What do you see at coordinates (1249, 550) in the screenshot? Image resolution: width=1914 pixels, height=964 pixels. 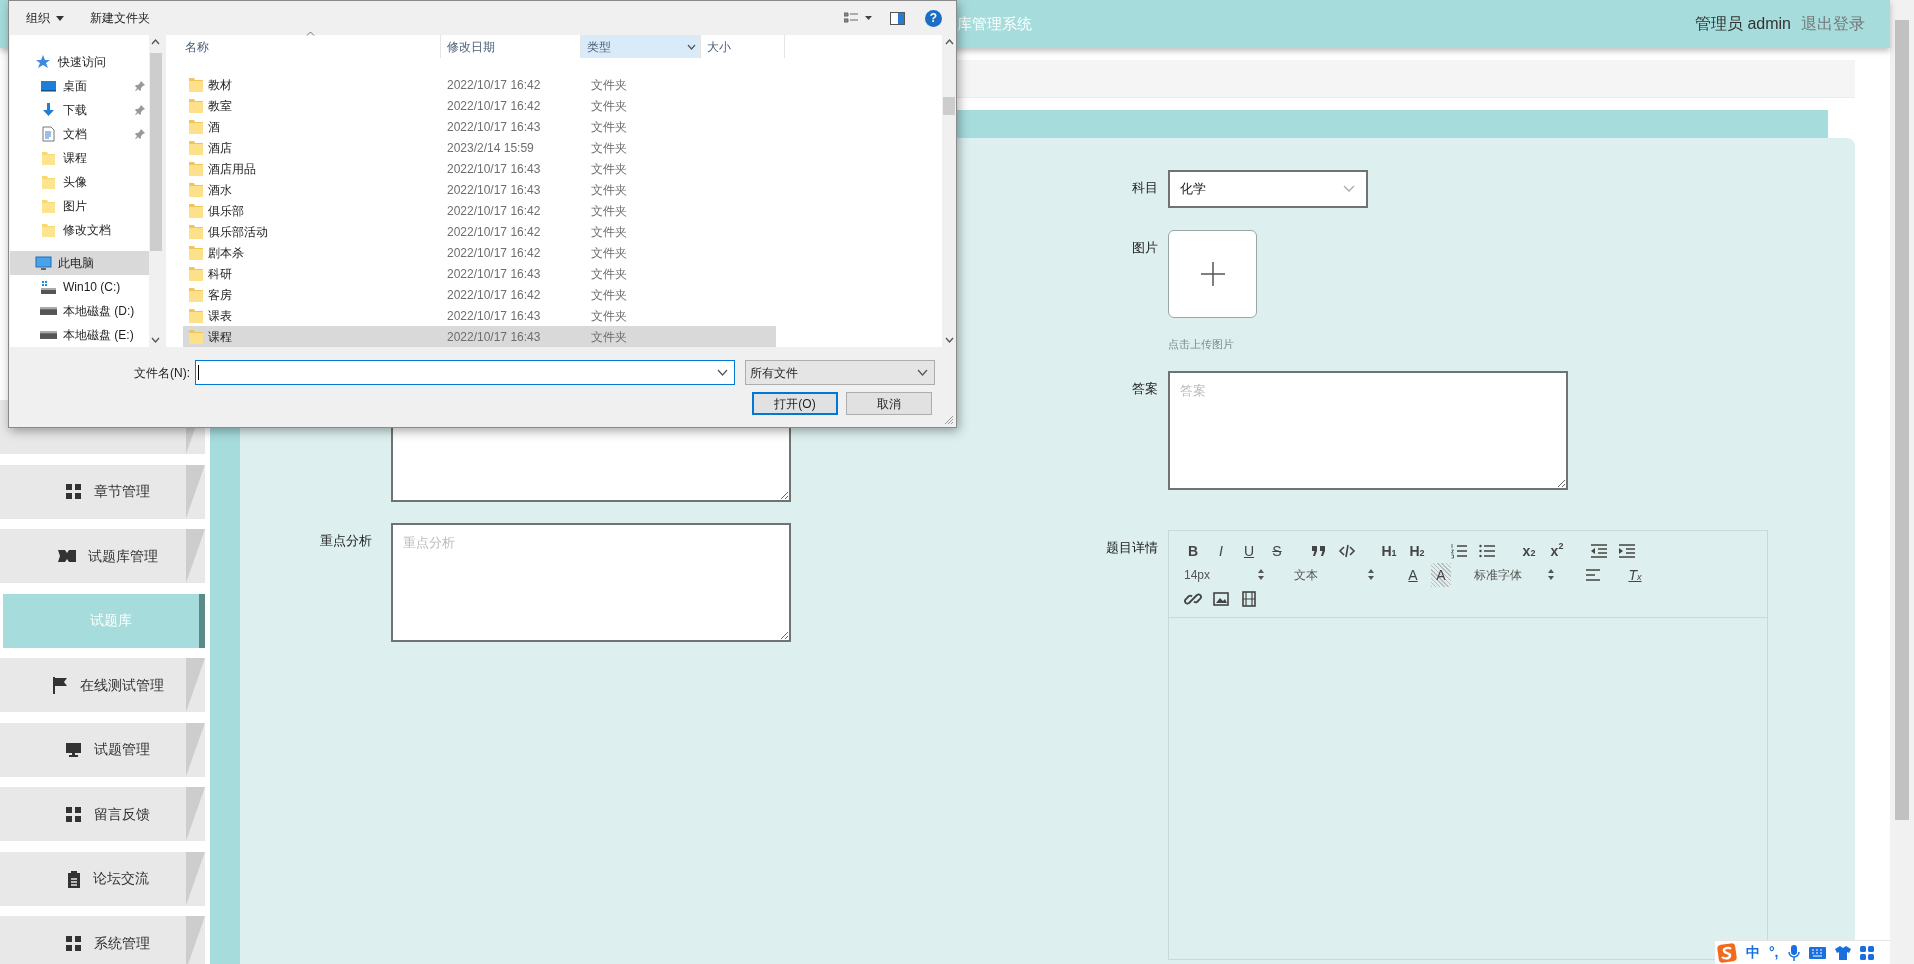 I see `underline-button: U` at bounding box center [1249, 550].